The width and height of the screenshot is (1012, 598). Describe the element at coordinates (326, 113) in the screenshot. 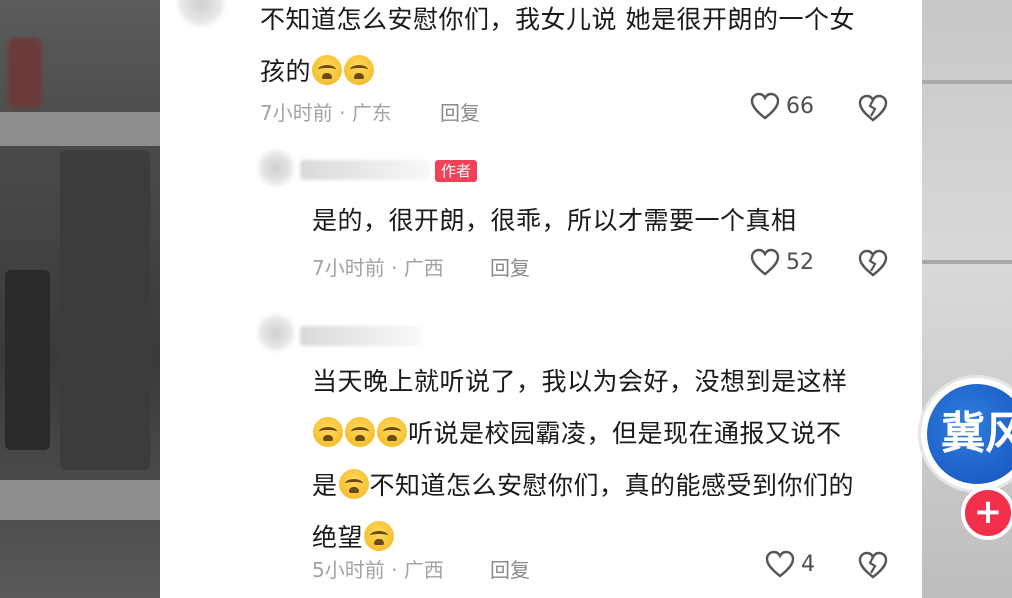

I see `comment-meta: 7小时前 · 广东` at that location.